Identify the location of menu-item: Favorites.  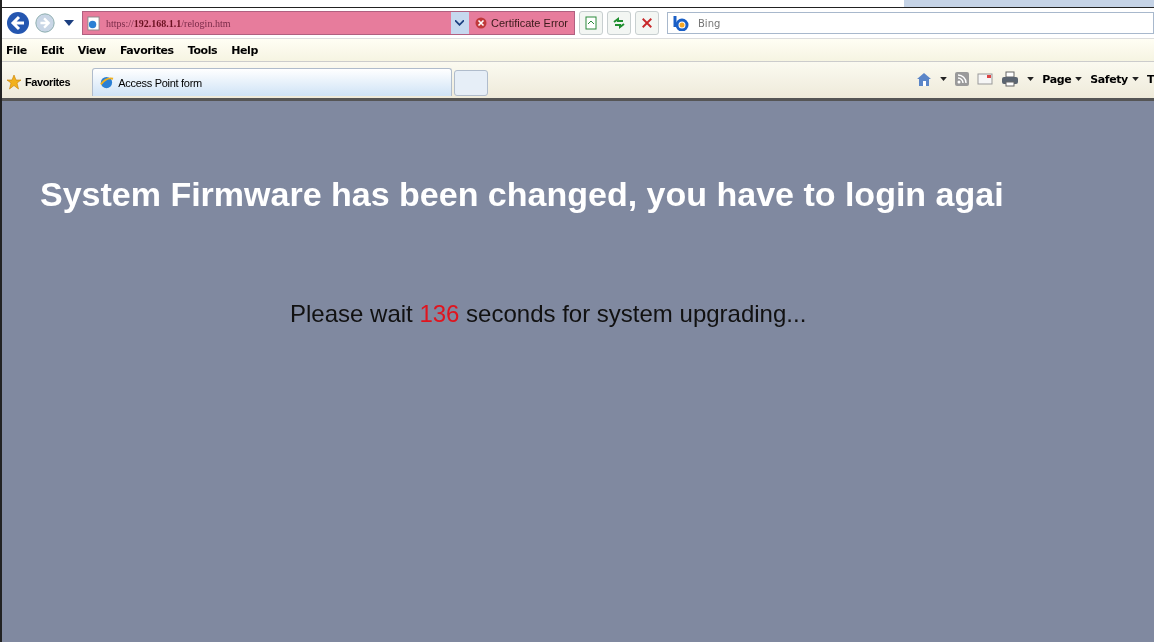
(146, 50).